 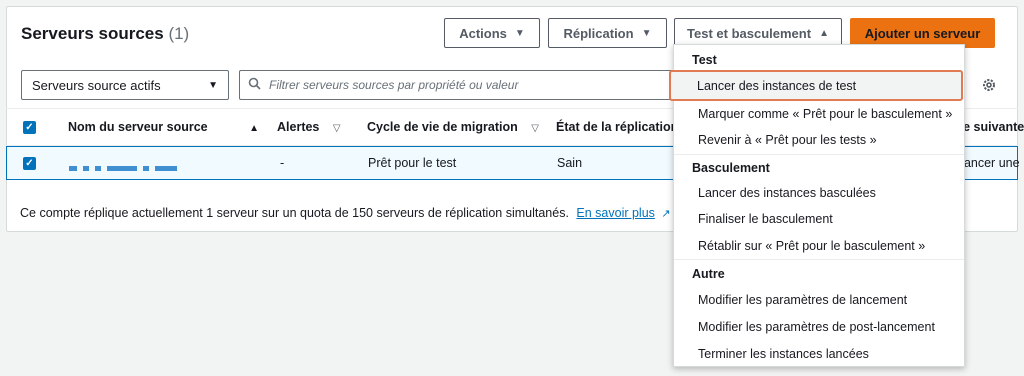 I want to click on actions-label: Actions, so click(x=483, y=33).